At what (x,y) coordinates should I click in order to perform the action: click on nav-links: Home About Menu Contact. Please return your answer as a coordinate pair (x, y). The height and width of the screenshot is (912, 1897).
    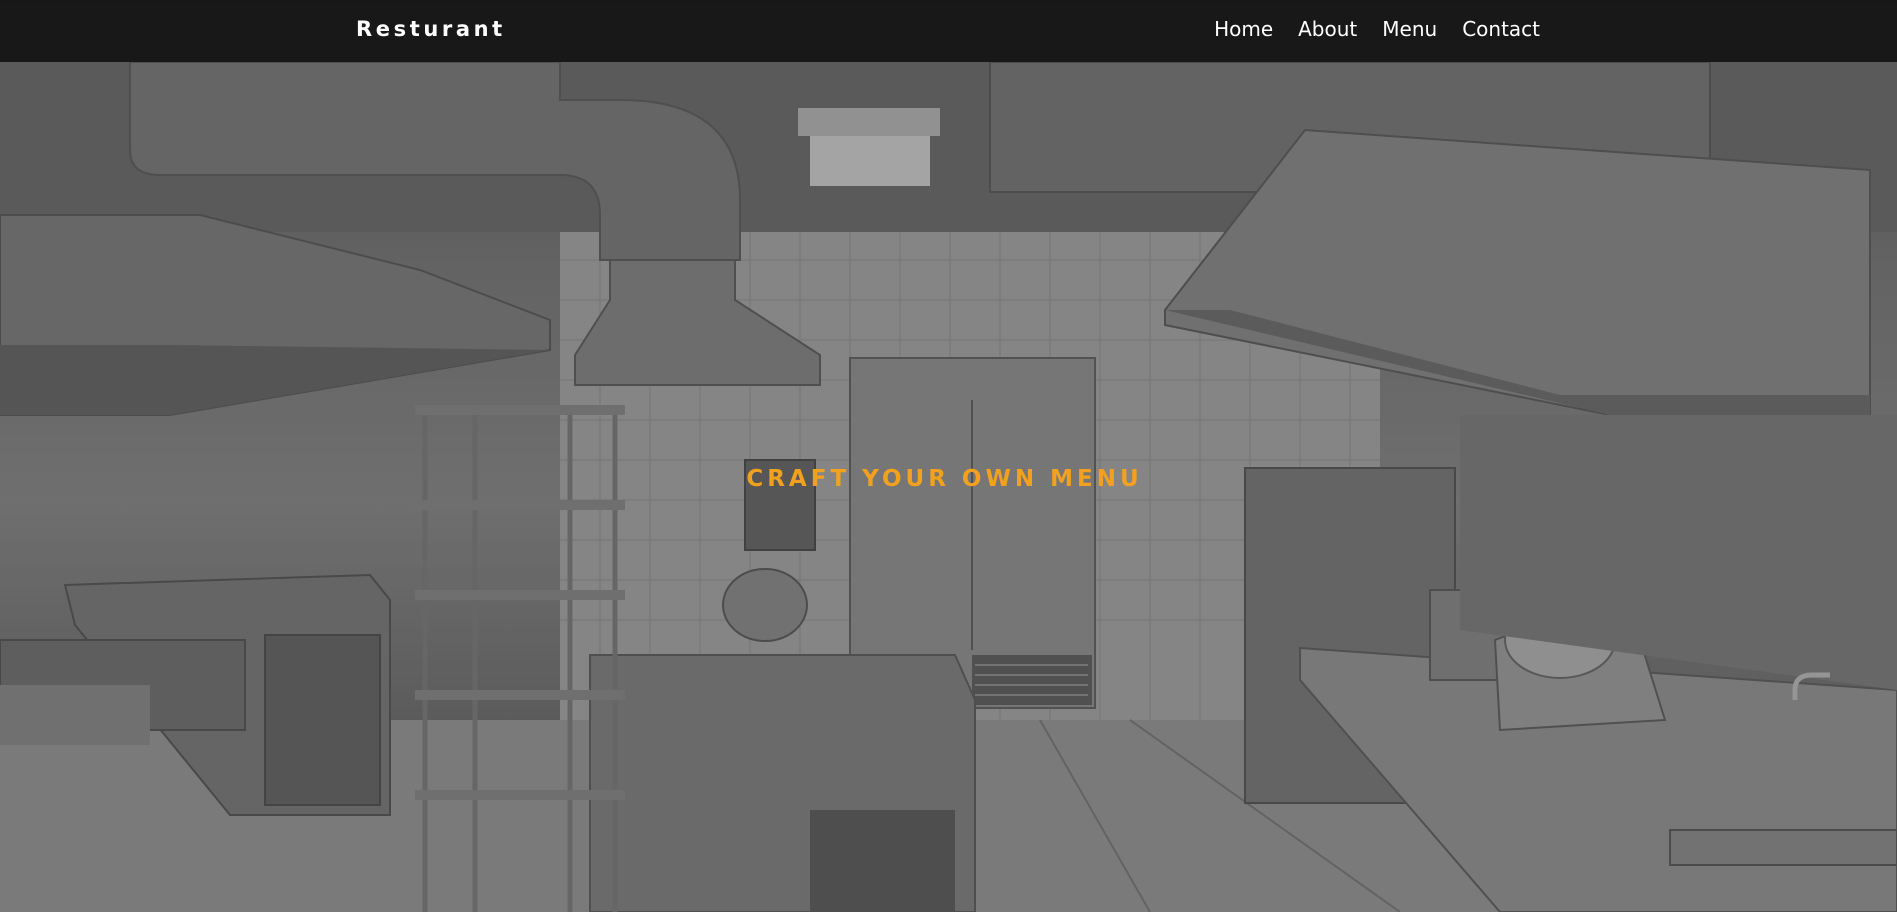
    Looking at the image, I should click on (1377, 29).